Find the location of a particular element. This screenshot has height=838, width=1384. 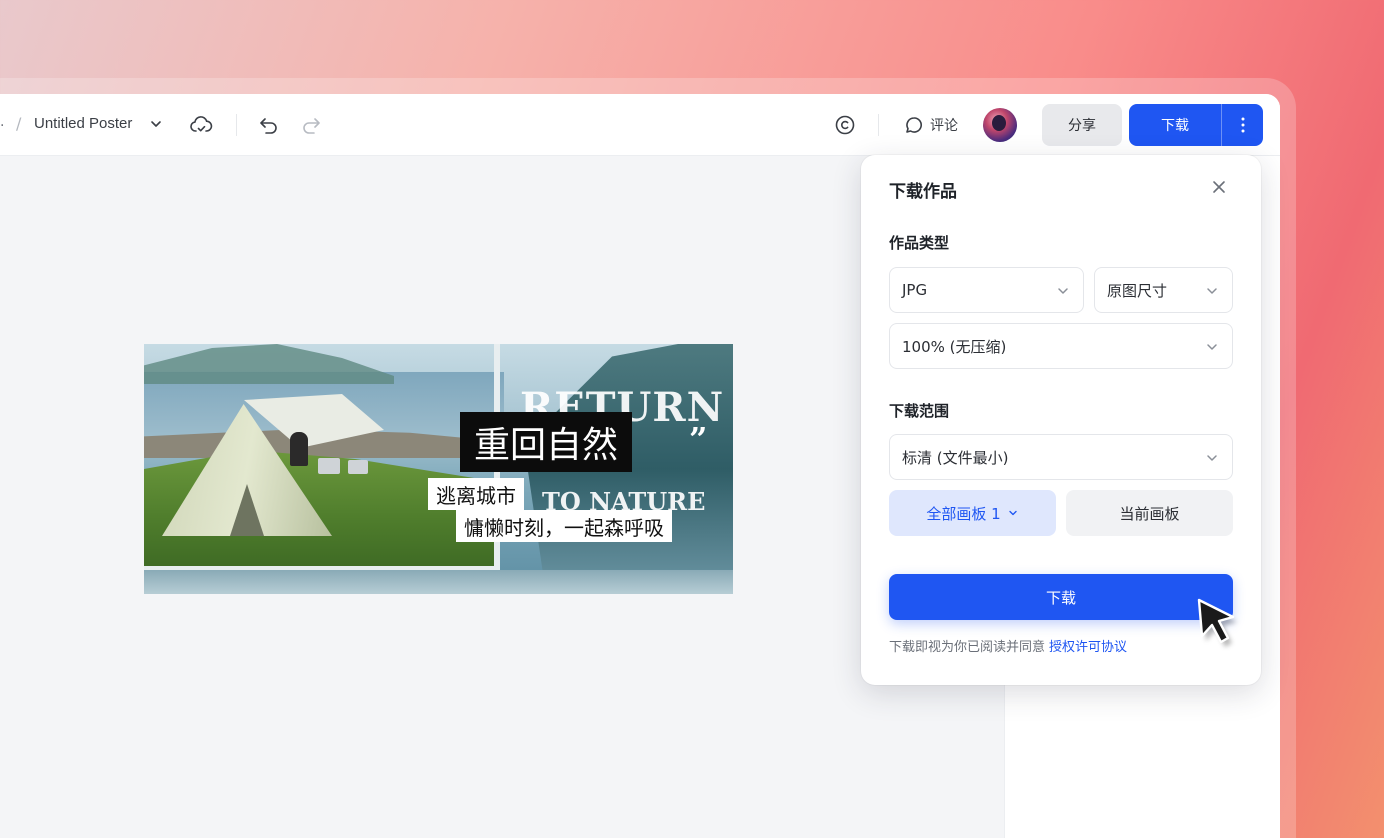

format-select-value: JPG is located at coordinates (915, 290).